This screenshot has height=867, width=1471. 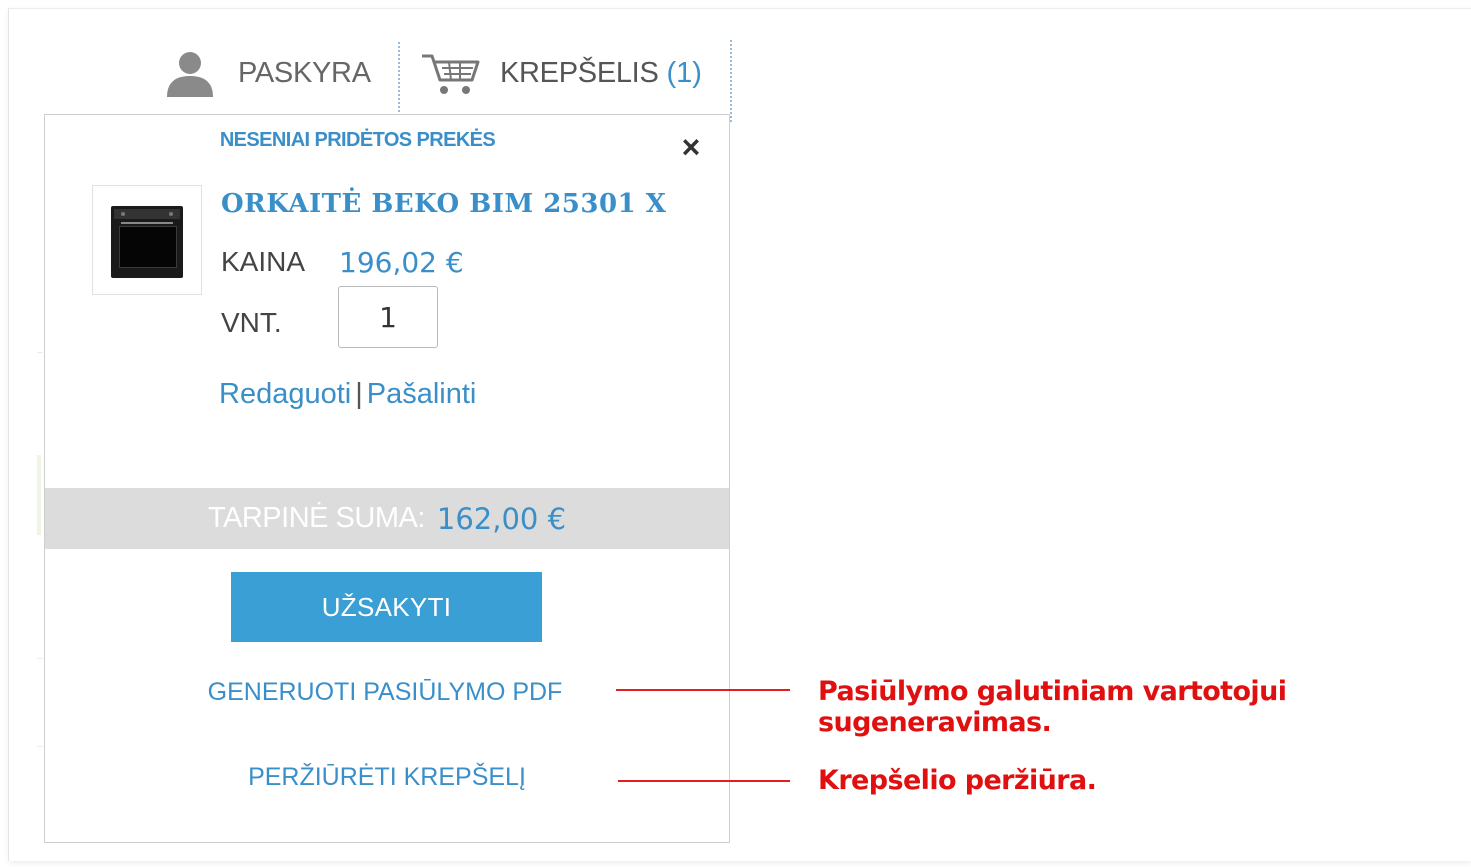 What do you see at coordinates (684, 72) in the screenshot?
I see `cart-count-badge: (1)` at bounding box center [684, 72].